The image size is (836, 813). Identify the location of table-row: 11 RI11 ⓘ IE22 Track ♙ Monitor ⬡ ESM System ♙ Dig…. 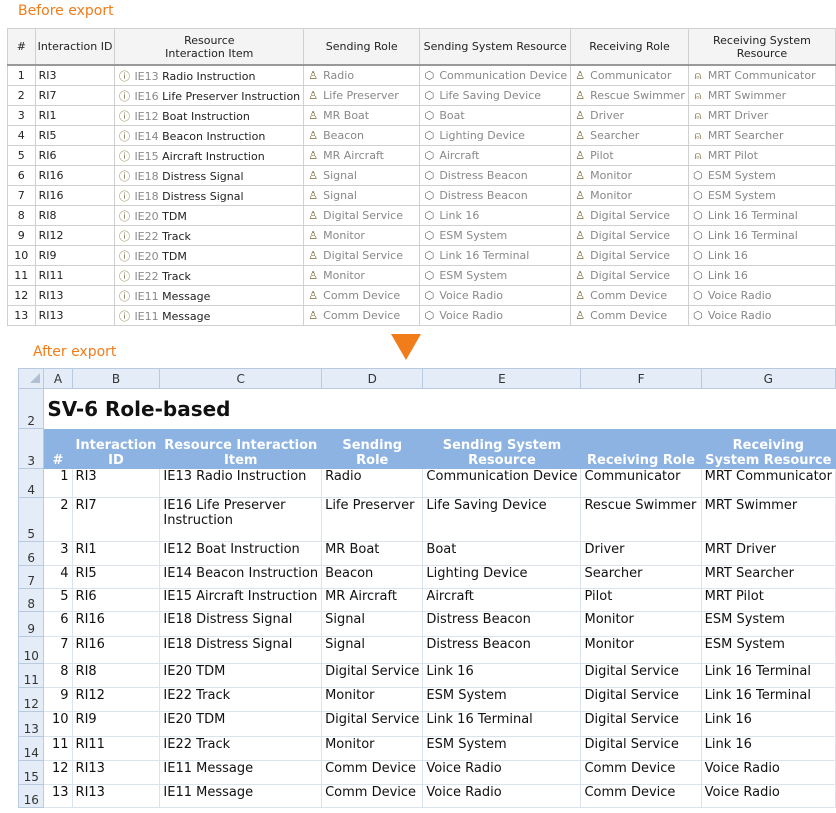
(421, 275).